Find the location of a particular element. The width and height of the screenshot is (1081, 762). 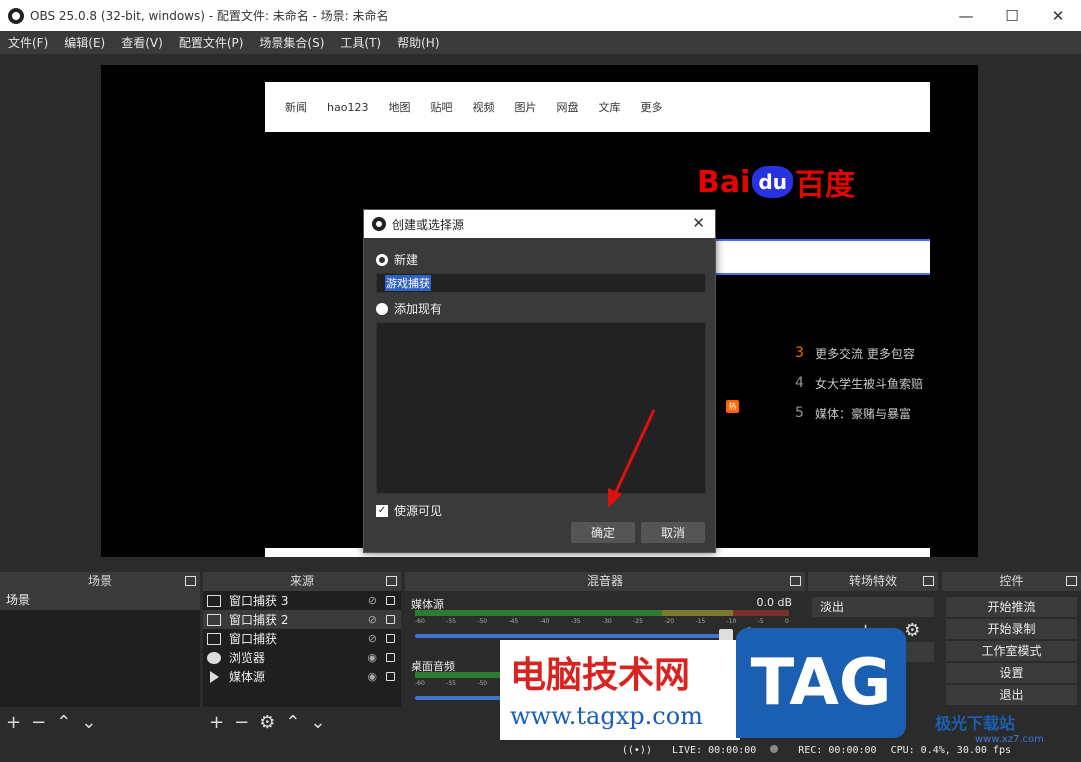

rec-time: REC: 00:00:00 is located at coordinates (837, 750).